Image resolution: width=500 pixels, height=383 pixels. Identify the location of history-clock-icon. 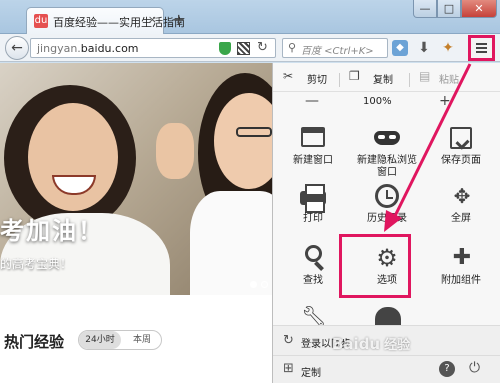
(387, 196).